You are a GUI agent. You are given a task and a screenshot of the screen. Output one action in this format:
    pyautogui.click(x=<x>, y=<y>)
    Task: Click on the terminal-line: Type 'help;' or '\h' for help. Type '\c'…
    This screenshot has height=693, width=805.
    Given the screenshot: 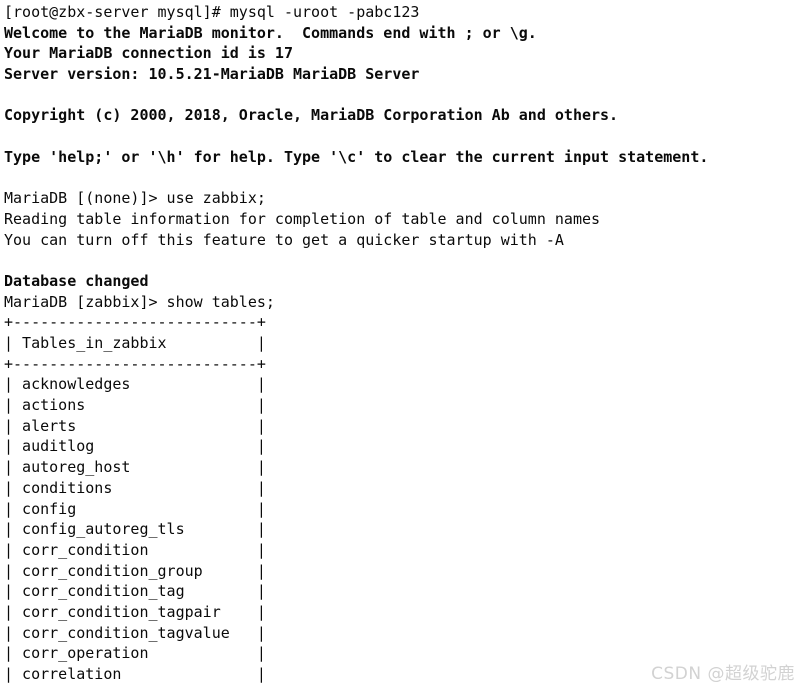 What is the action you would take?
    pyautogui.click(x=356, y=156)
    